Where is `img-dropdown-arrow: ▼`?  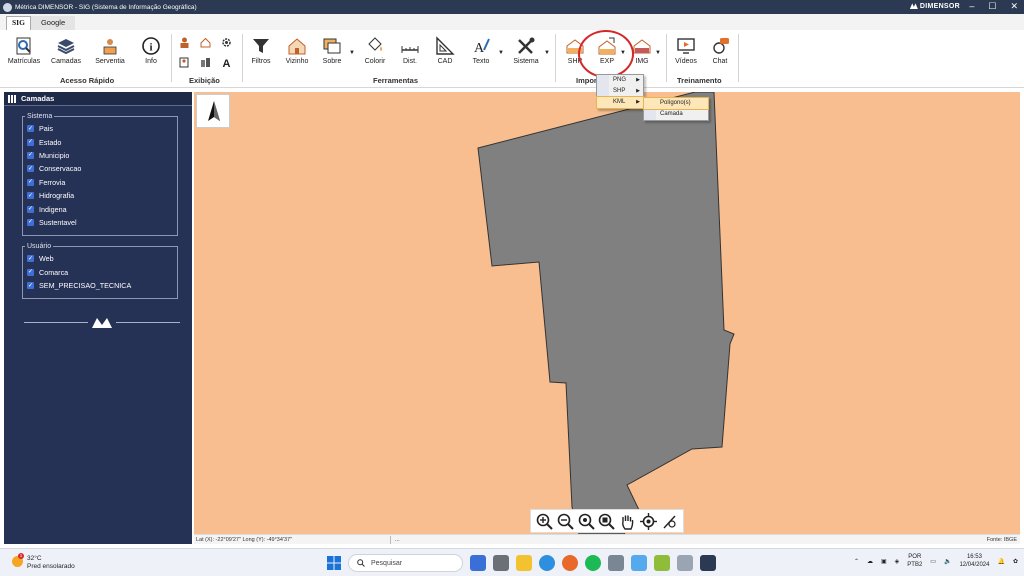 img-dropdown-arrow: ▼ is located at coordinates (658, 53).